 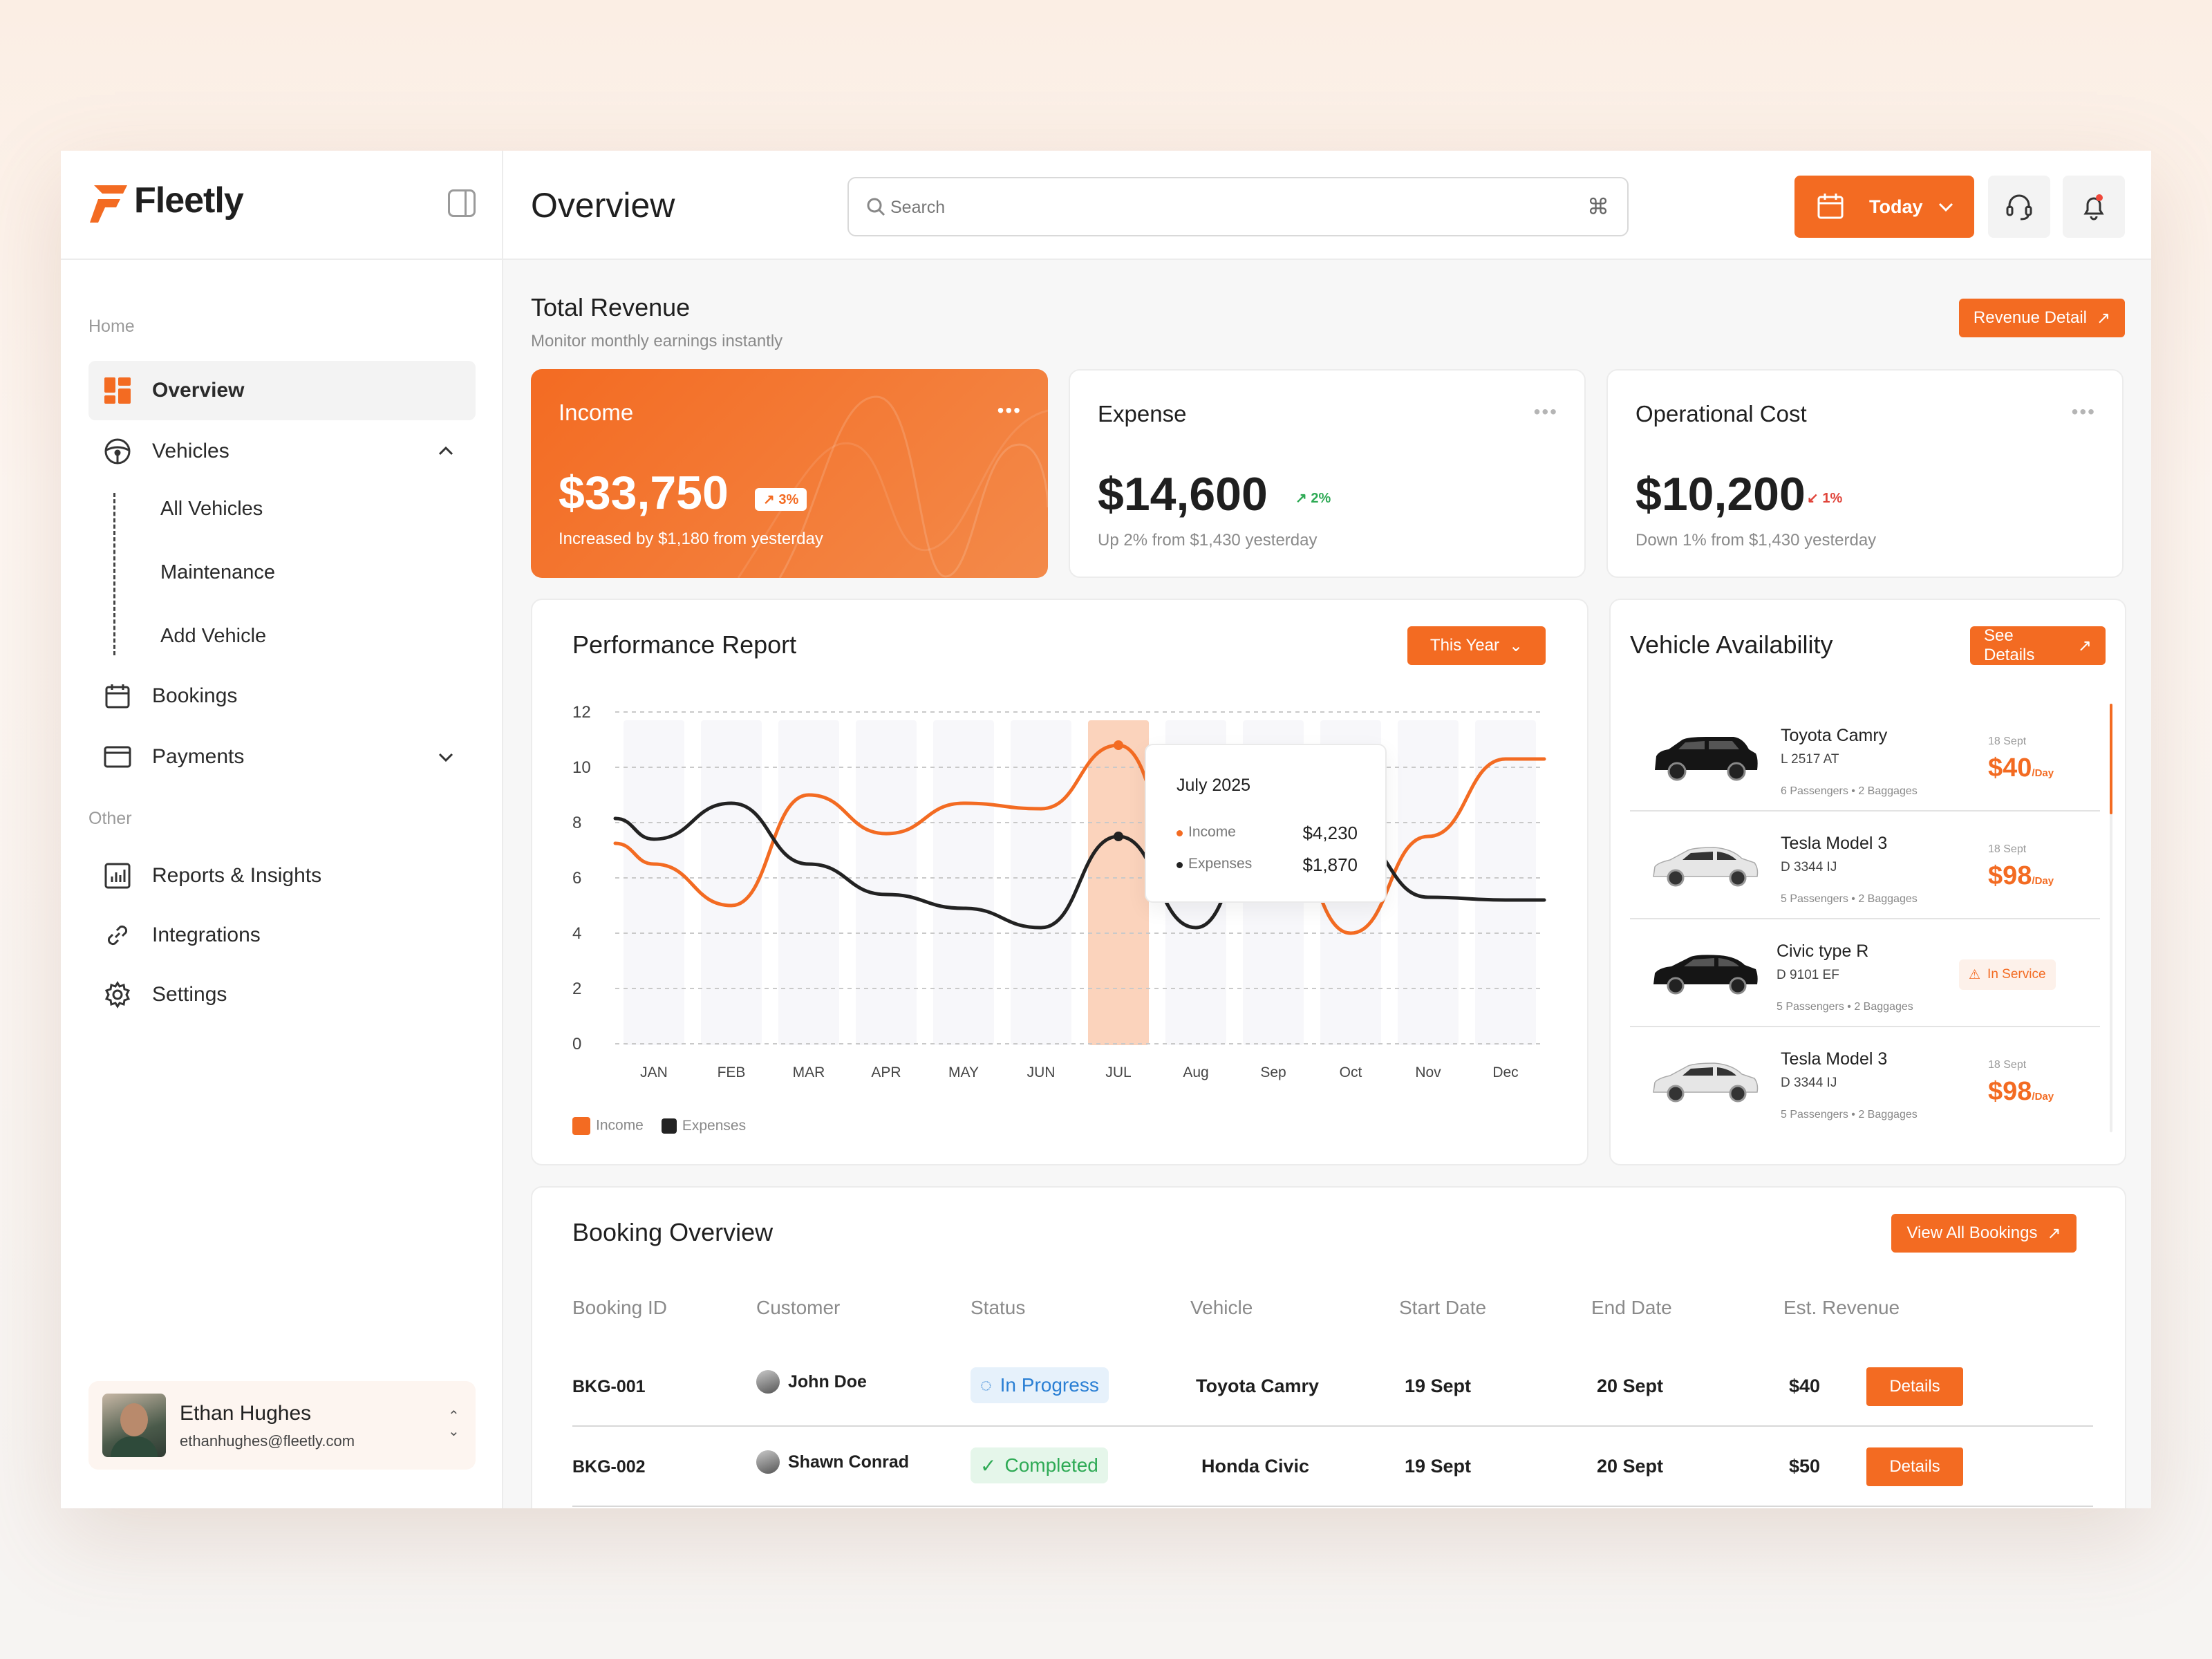 What do you see at coordinates (654, 1072) in the screenshot?
I see `x-tick-label: JAN` at bounding box center [654, 1072].